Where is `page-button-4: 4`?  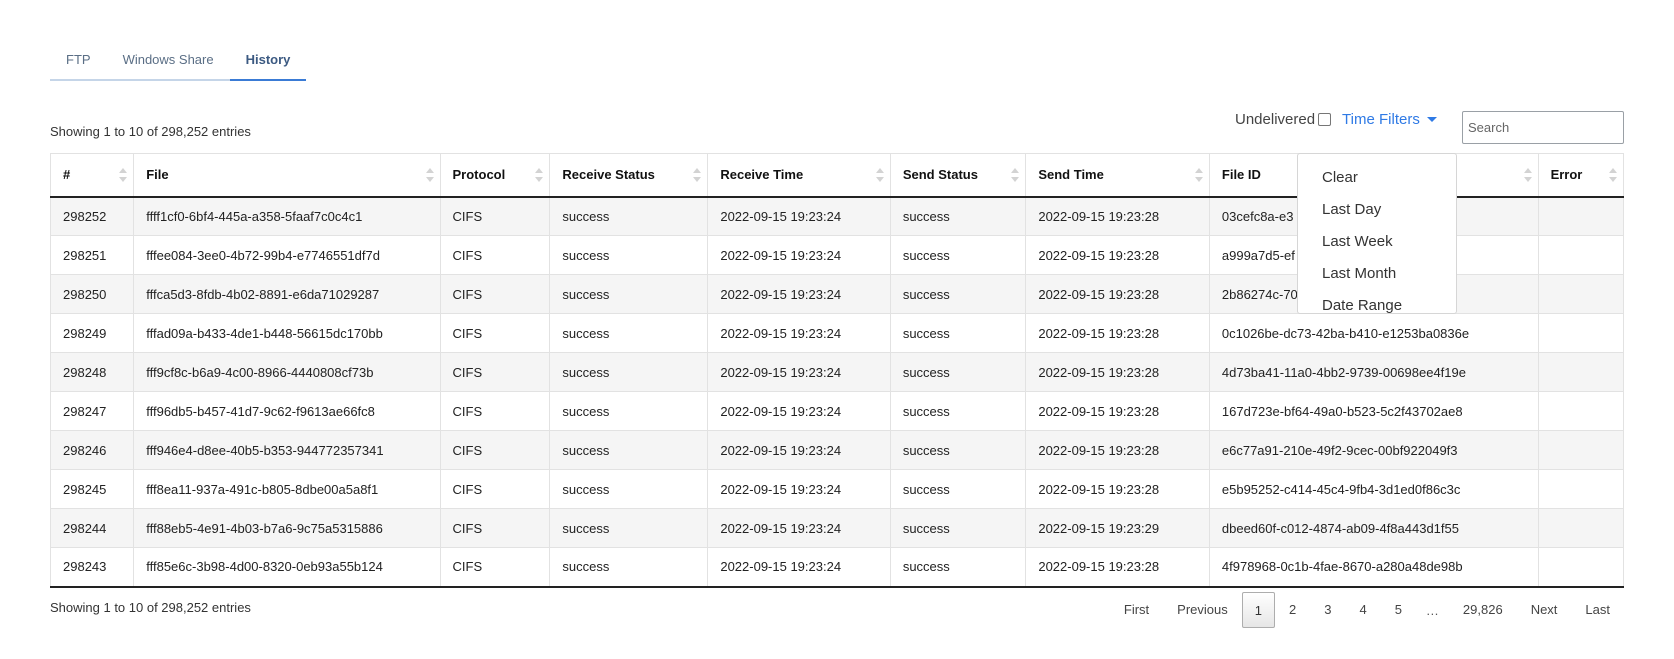
page-button-4: 4 is located at coordinates (1362, 610).